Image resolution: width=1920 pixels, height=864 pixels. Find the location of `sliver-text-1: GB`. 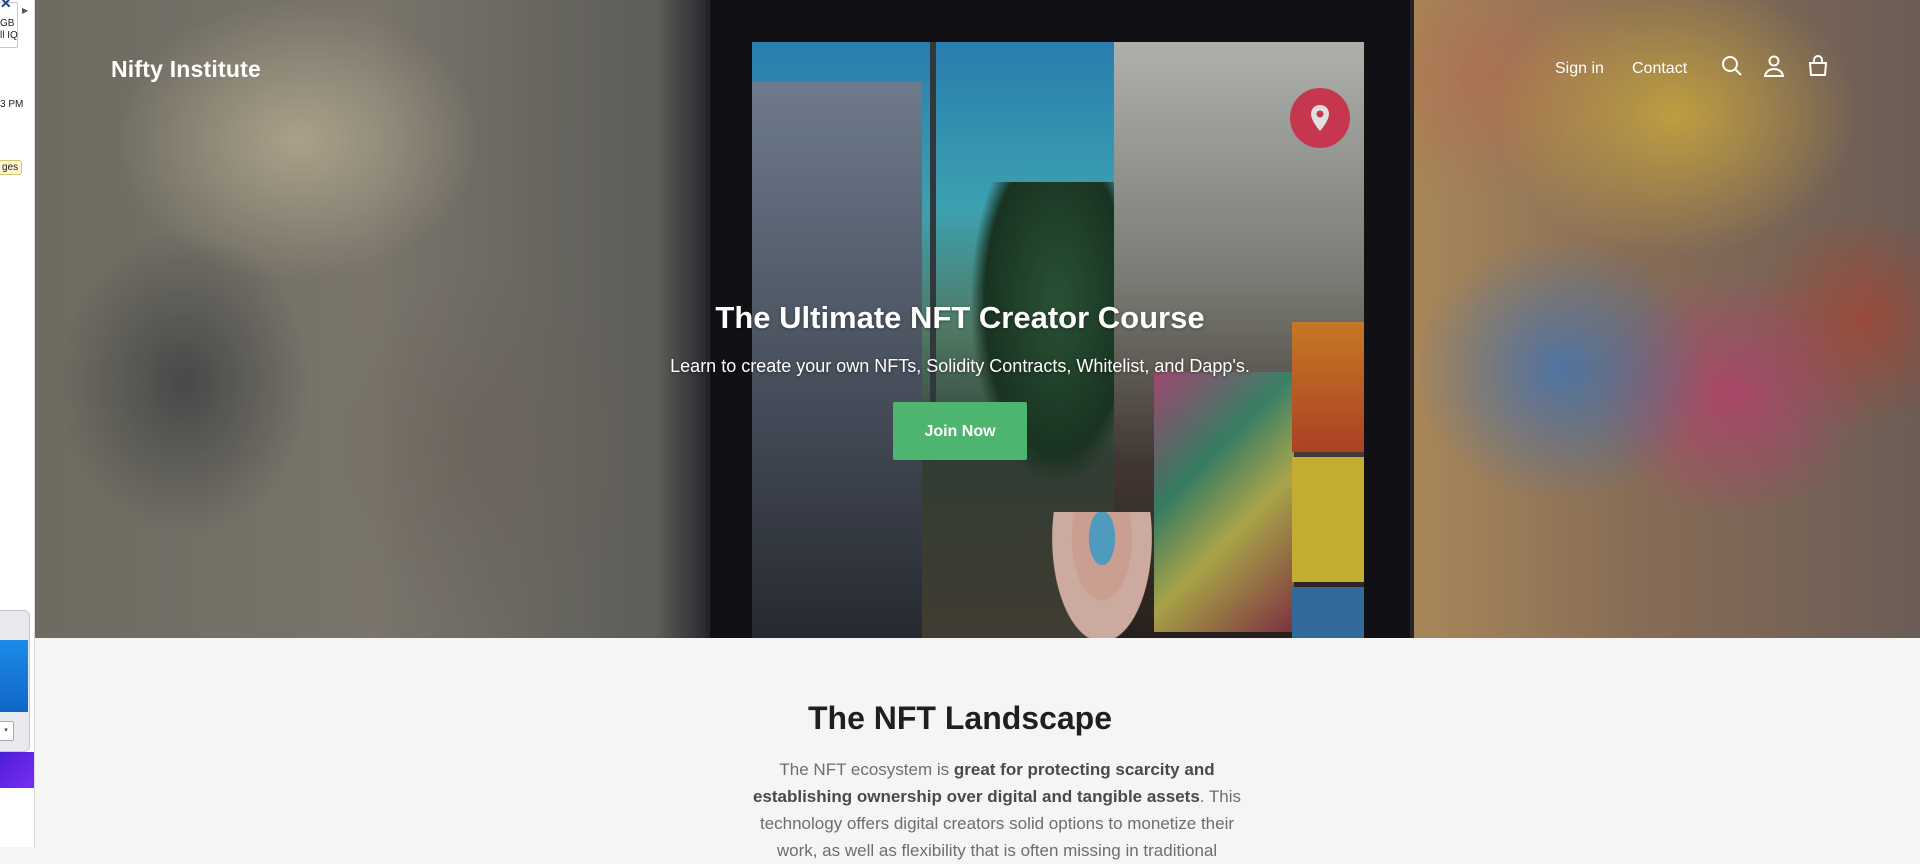

sliver-text-1: GB is located at coordinates (7, 23).